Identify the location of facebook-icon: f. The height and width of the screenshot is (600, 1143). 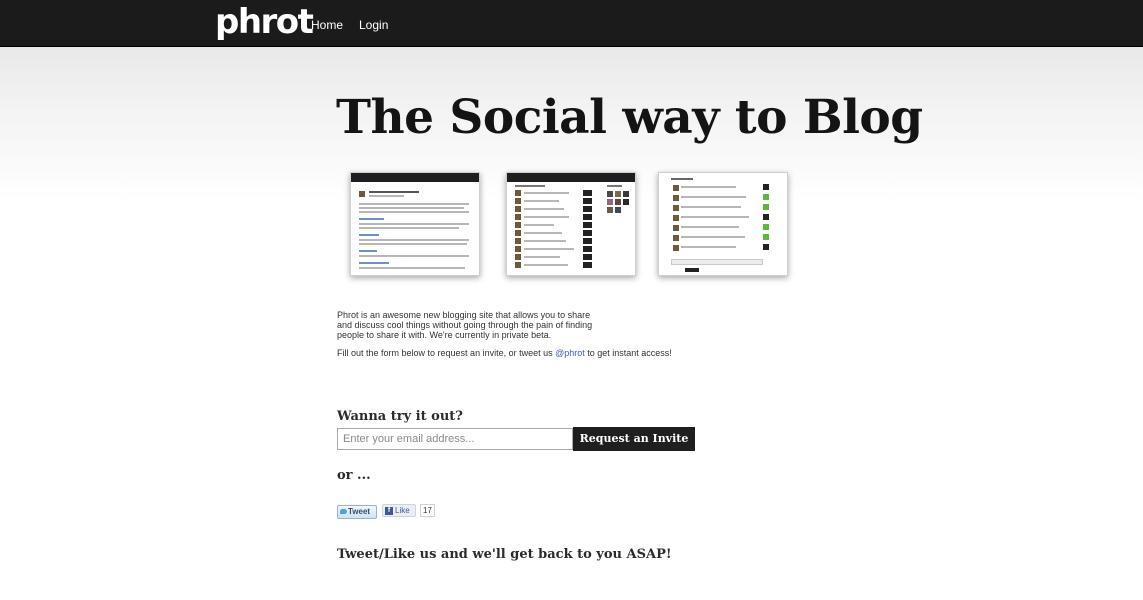
(389, 511).